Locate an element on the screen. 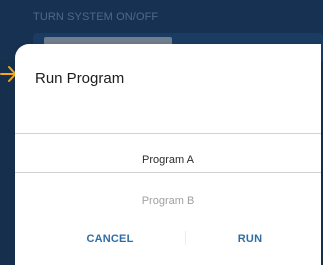  program-option: Program B is located at coordinates (168, 201).